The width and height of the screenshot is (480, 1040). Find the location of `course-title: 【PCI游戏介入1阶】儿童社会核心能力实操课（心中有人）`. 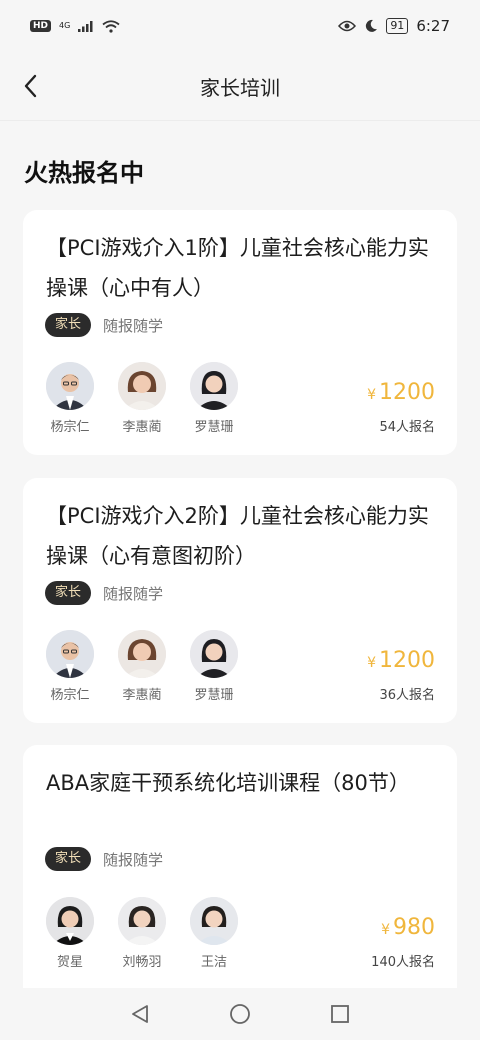

course-title: 【PCI游戏介入1阶】儿童社会核心能力实操课（心中有人） is located at coordinates (237, 268).